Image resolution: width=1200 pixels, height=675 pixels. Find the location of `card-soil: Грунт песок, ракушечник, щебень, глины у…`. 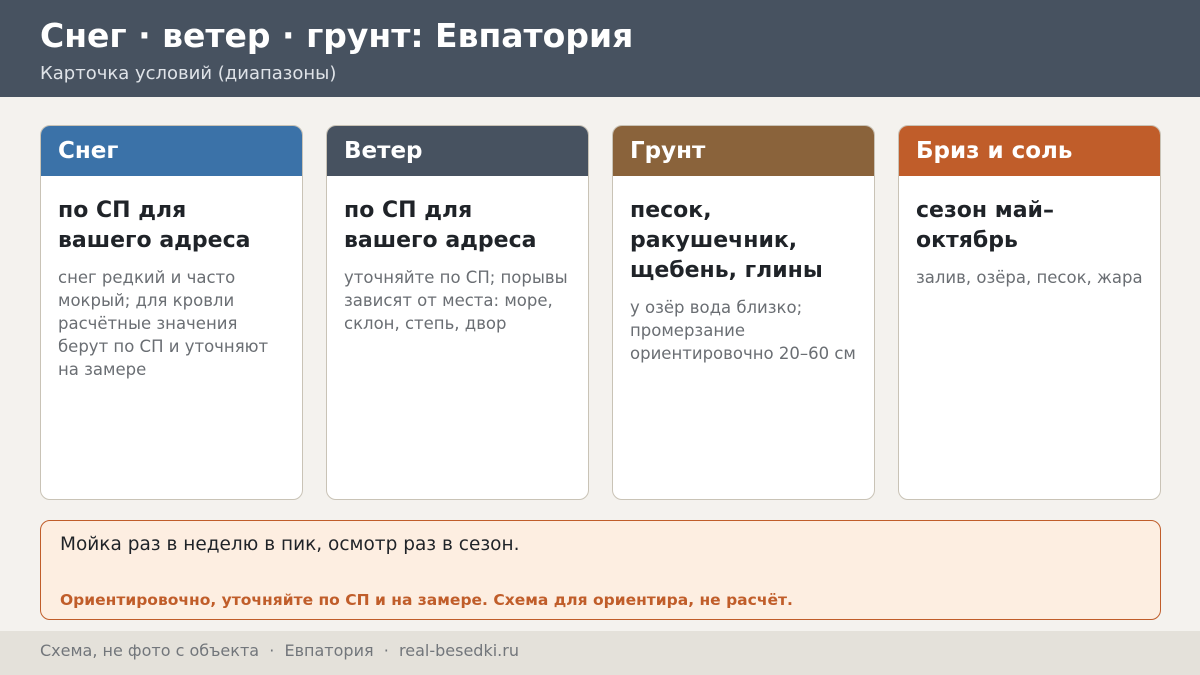

card-soil: Грунт песок, ракушечник, щебень, глины у… is located at coordinates (743, 312).